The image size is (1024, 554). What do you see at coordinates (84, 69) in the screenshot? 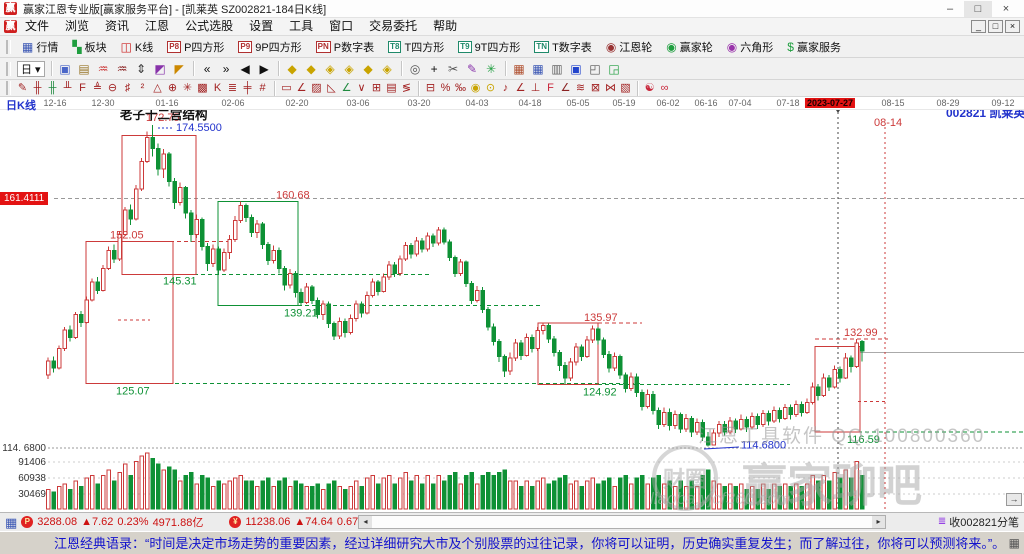
I see `nav-tool-3-icon: ▤` at bounding box center [84, 69].